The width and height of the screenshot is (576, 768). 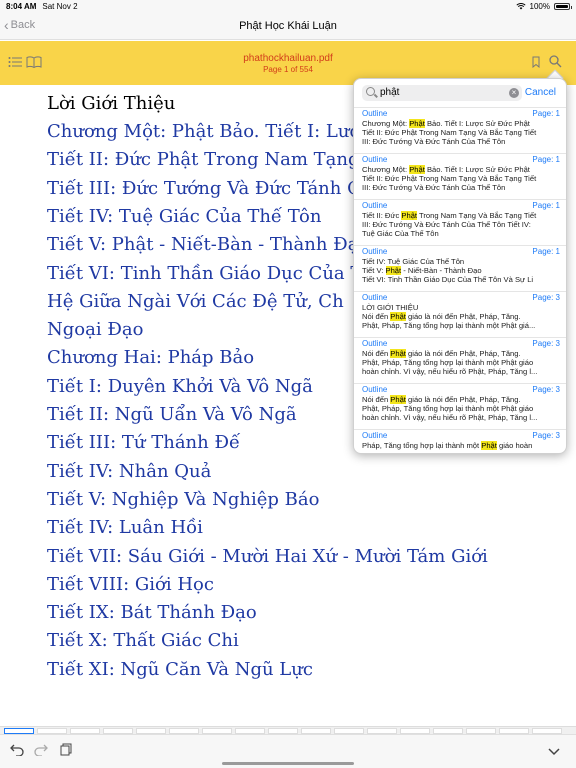 What do you see at coordinates (172, 414) in the screenshot?
I see `toc-link: Tiết II: Ngũ Uẩn Và Vô Ngã` at bounding box center [172, 414].